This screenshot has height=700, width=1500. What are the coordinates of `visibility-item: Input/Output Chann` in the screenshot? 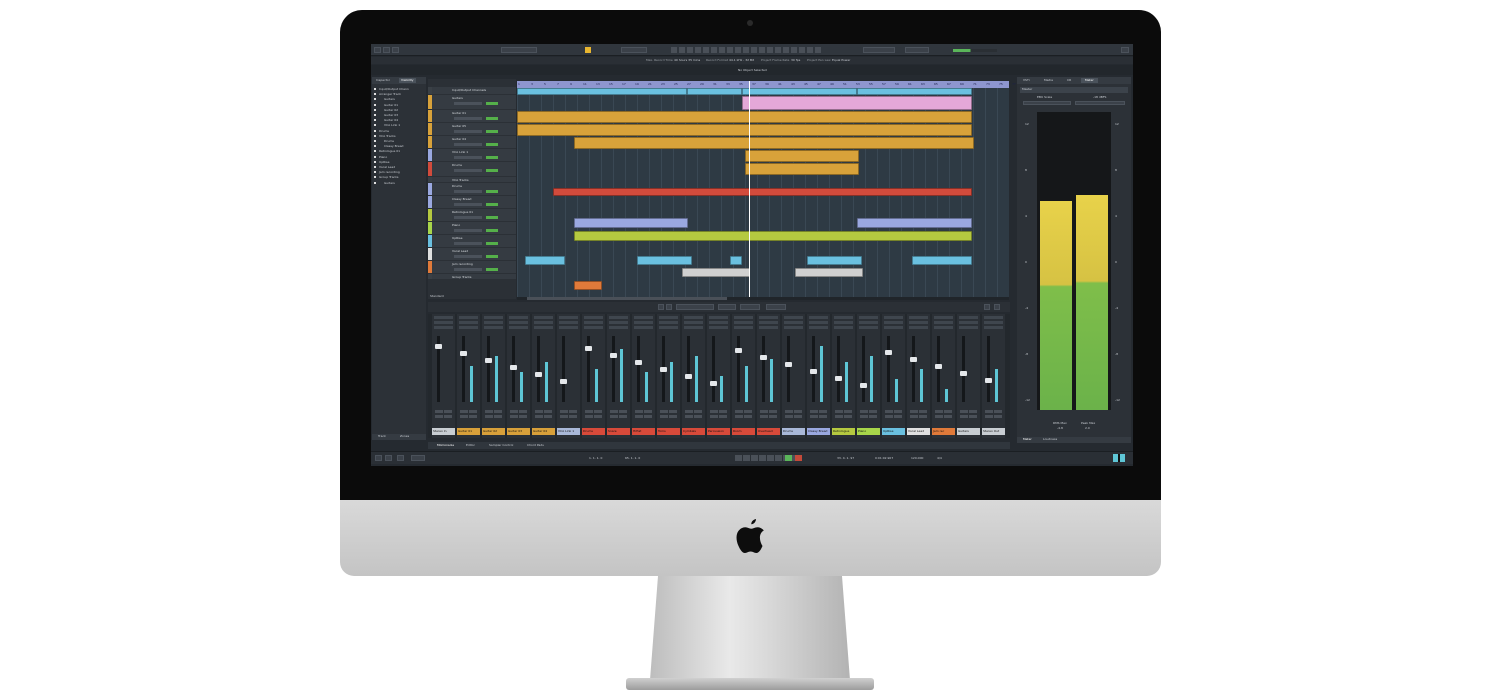 It's located at (394, 89).